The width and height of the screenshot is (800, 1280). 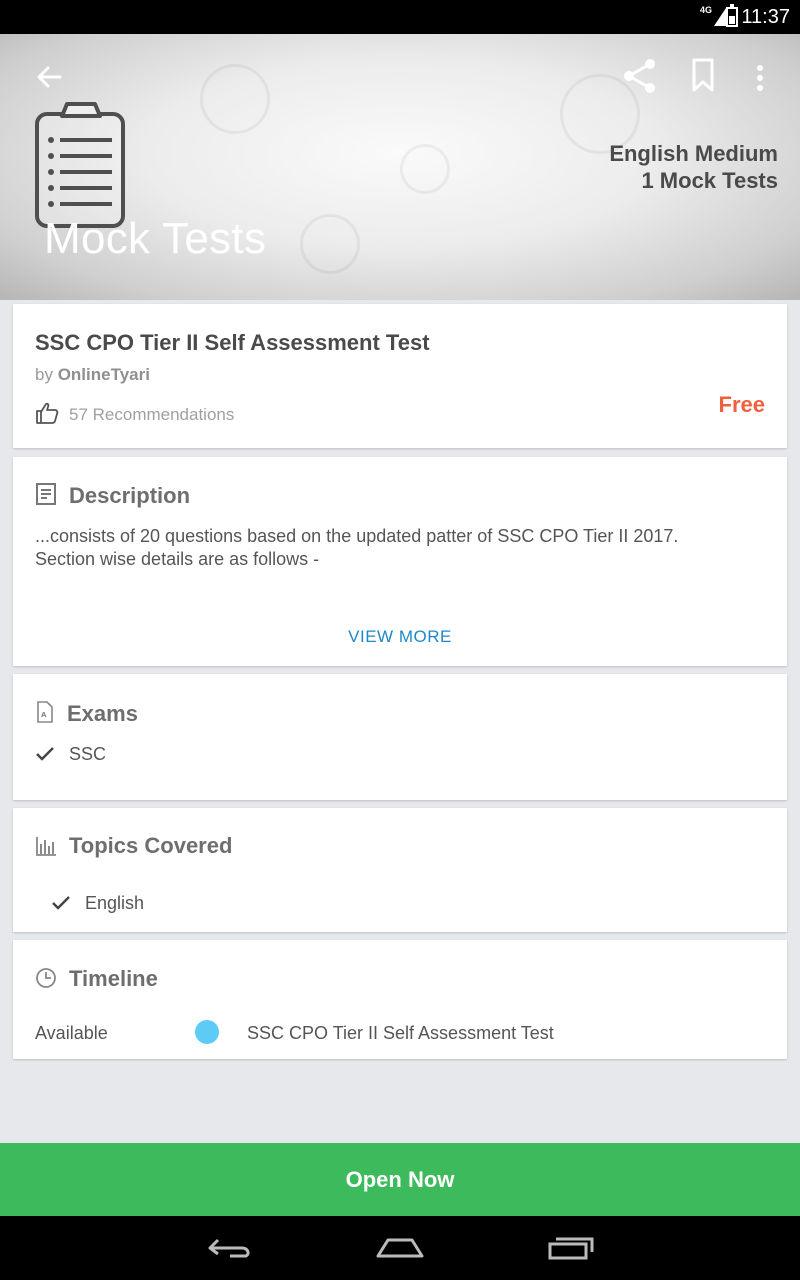 I want to click on timeline-heading-text: Timeline, so click(x=113, y=978).